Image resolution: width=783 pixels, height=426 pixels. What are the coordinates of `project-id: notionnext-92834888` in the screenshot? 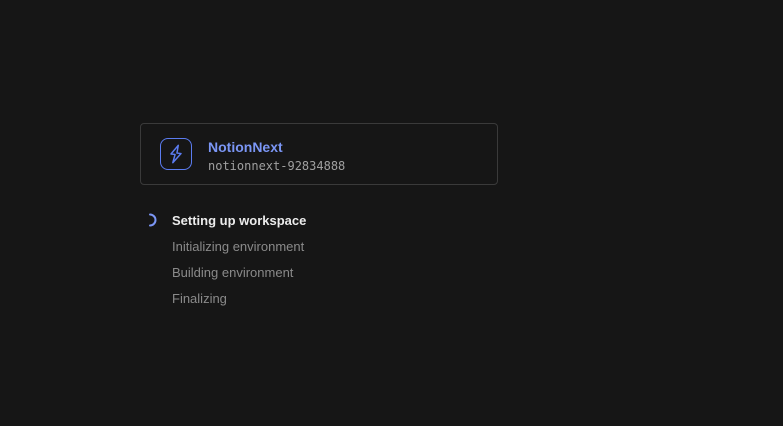 It's located at (277, 166).